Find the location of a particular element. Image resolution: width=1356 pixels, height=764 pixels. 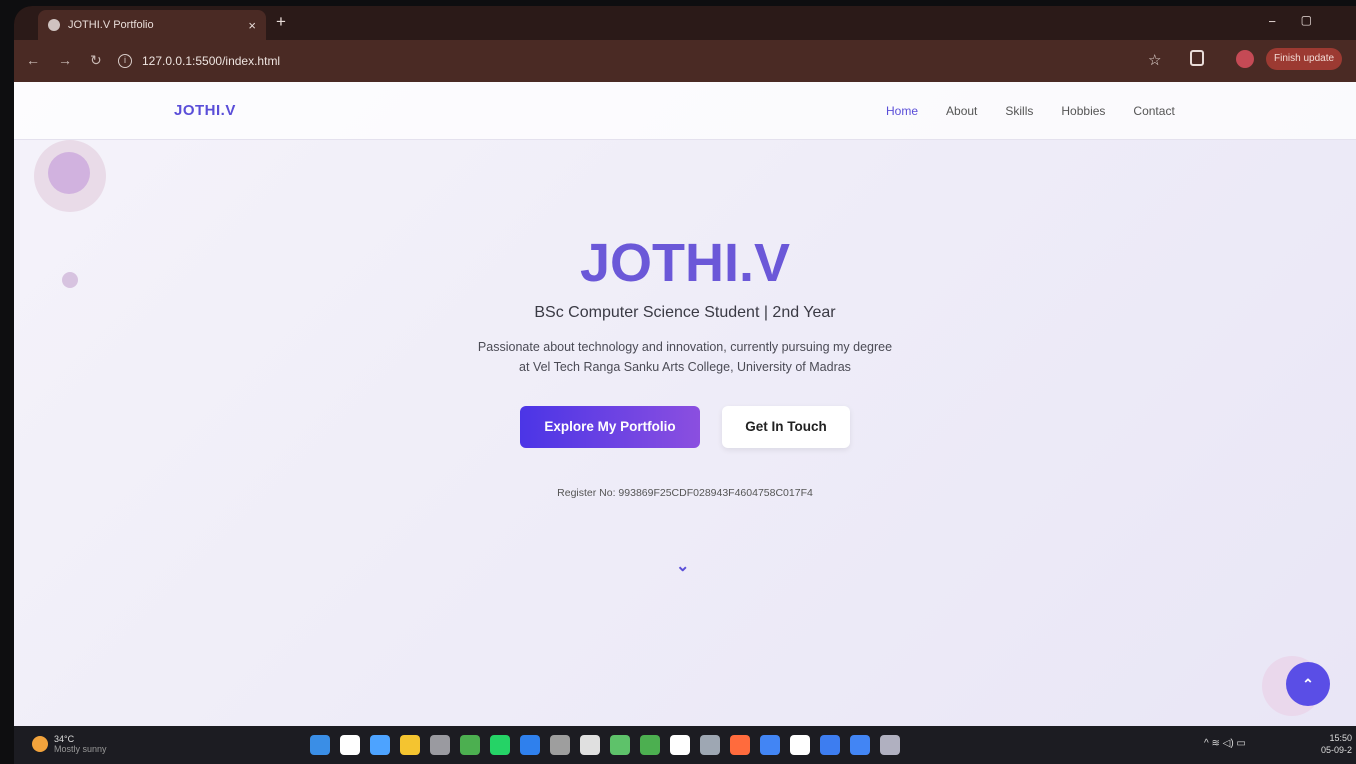

reload-icon: ↻ is located at coordinates (96, 60).